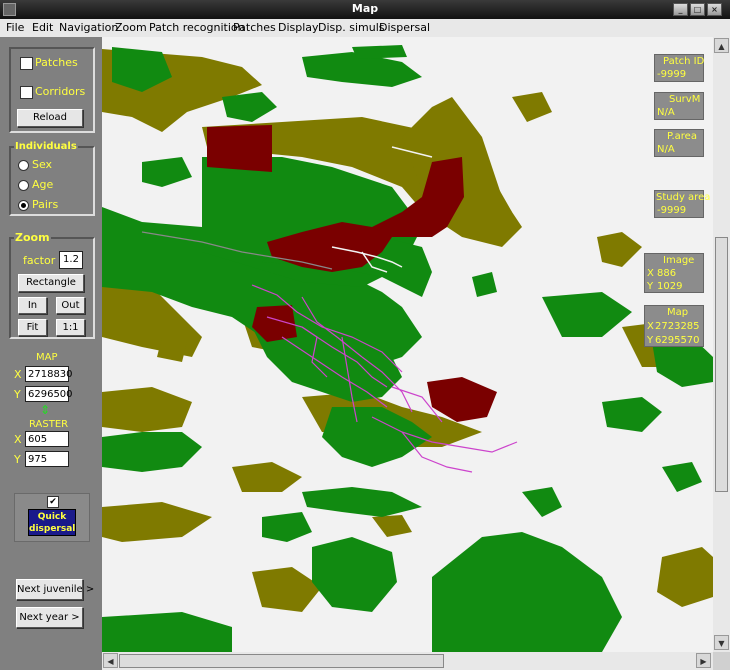 The width and height of the screenshot is (730, 670). What do you see at coordinates (682, 136) in the screenshot?
I see `parea-title: P.area` at bounding box center [682, 136].